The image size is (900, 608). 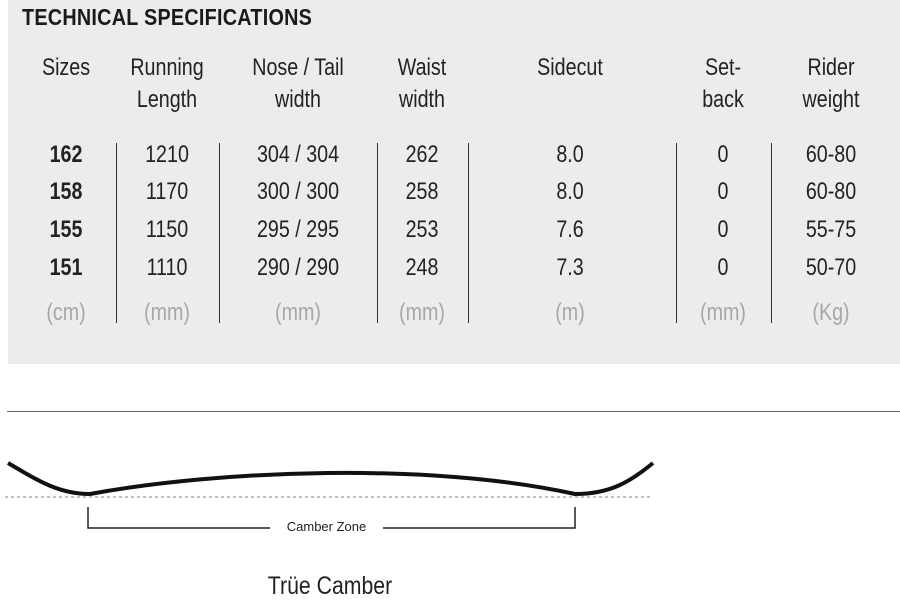 I want to click on column-header-line: Length, so click(x=167, y=99).